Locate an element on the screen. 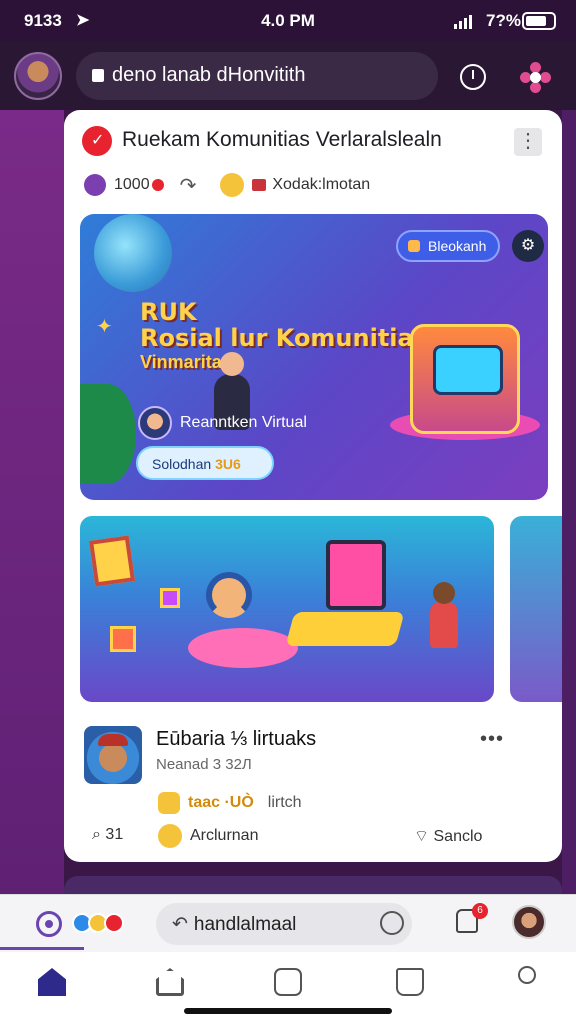  reaction-label: Arclurnan is located at coordinates (224, 835).